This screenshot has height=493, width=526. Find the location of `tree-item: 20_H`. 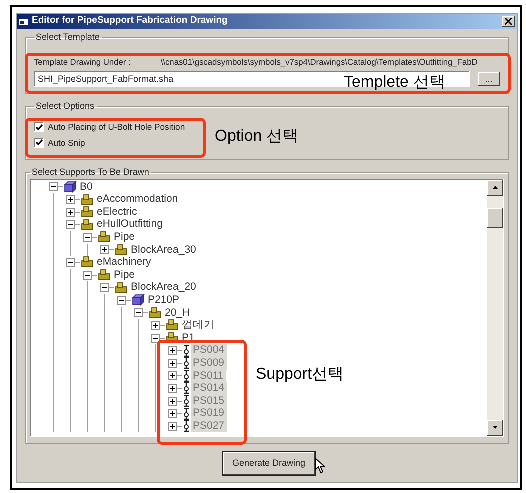

tree-item: 20_H is located at coordinates (177, 313).